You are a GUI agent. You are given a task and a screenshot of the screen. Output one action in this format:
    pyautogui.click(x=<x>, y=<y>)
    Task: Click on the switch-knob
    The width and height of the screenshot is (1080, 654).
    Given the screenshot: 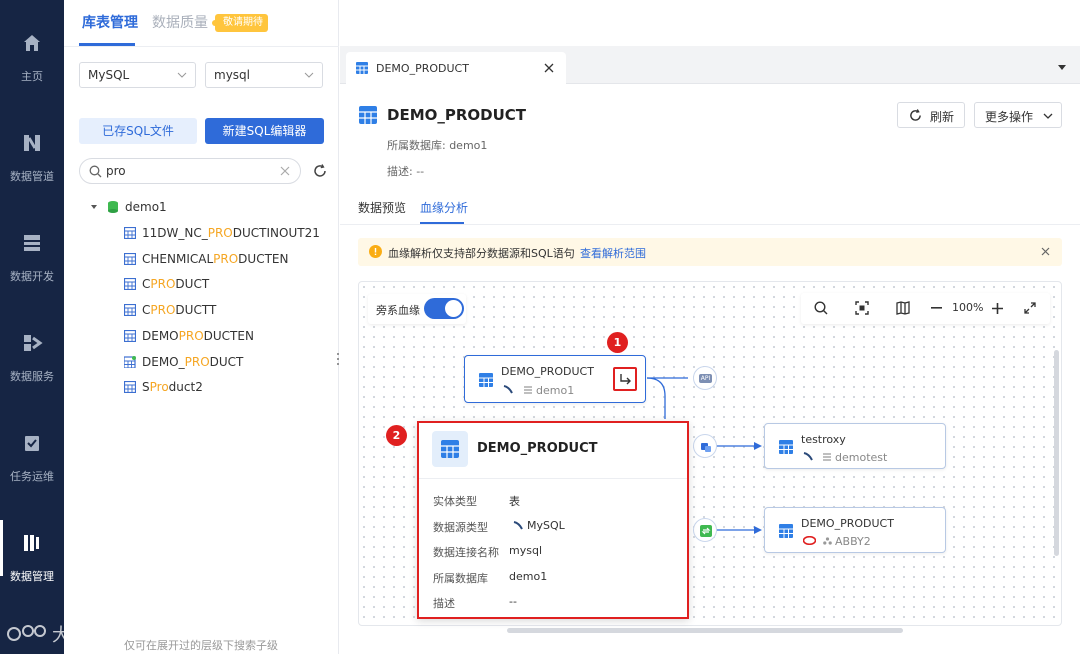 What is the action you would take?
    pyautogui.click(x=453, y=308)
    